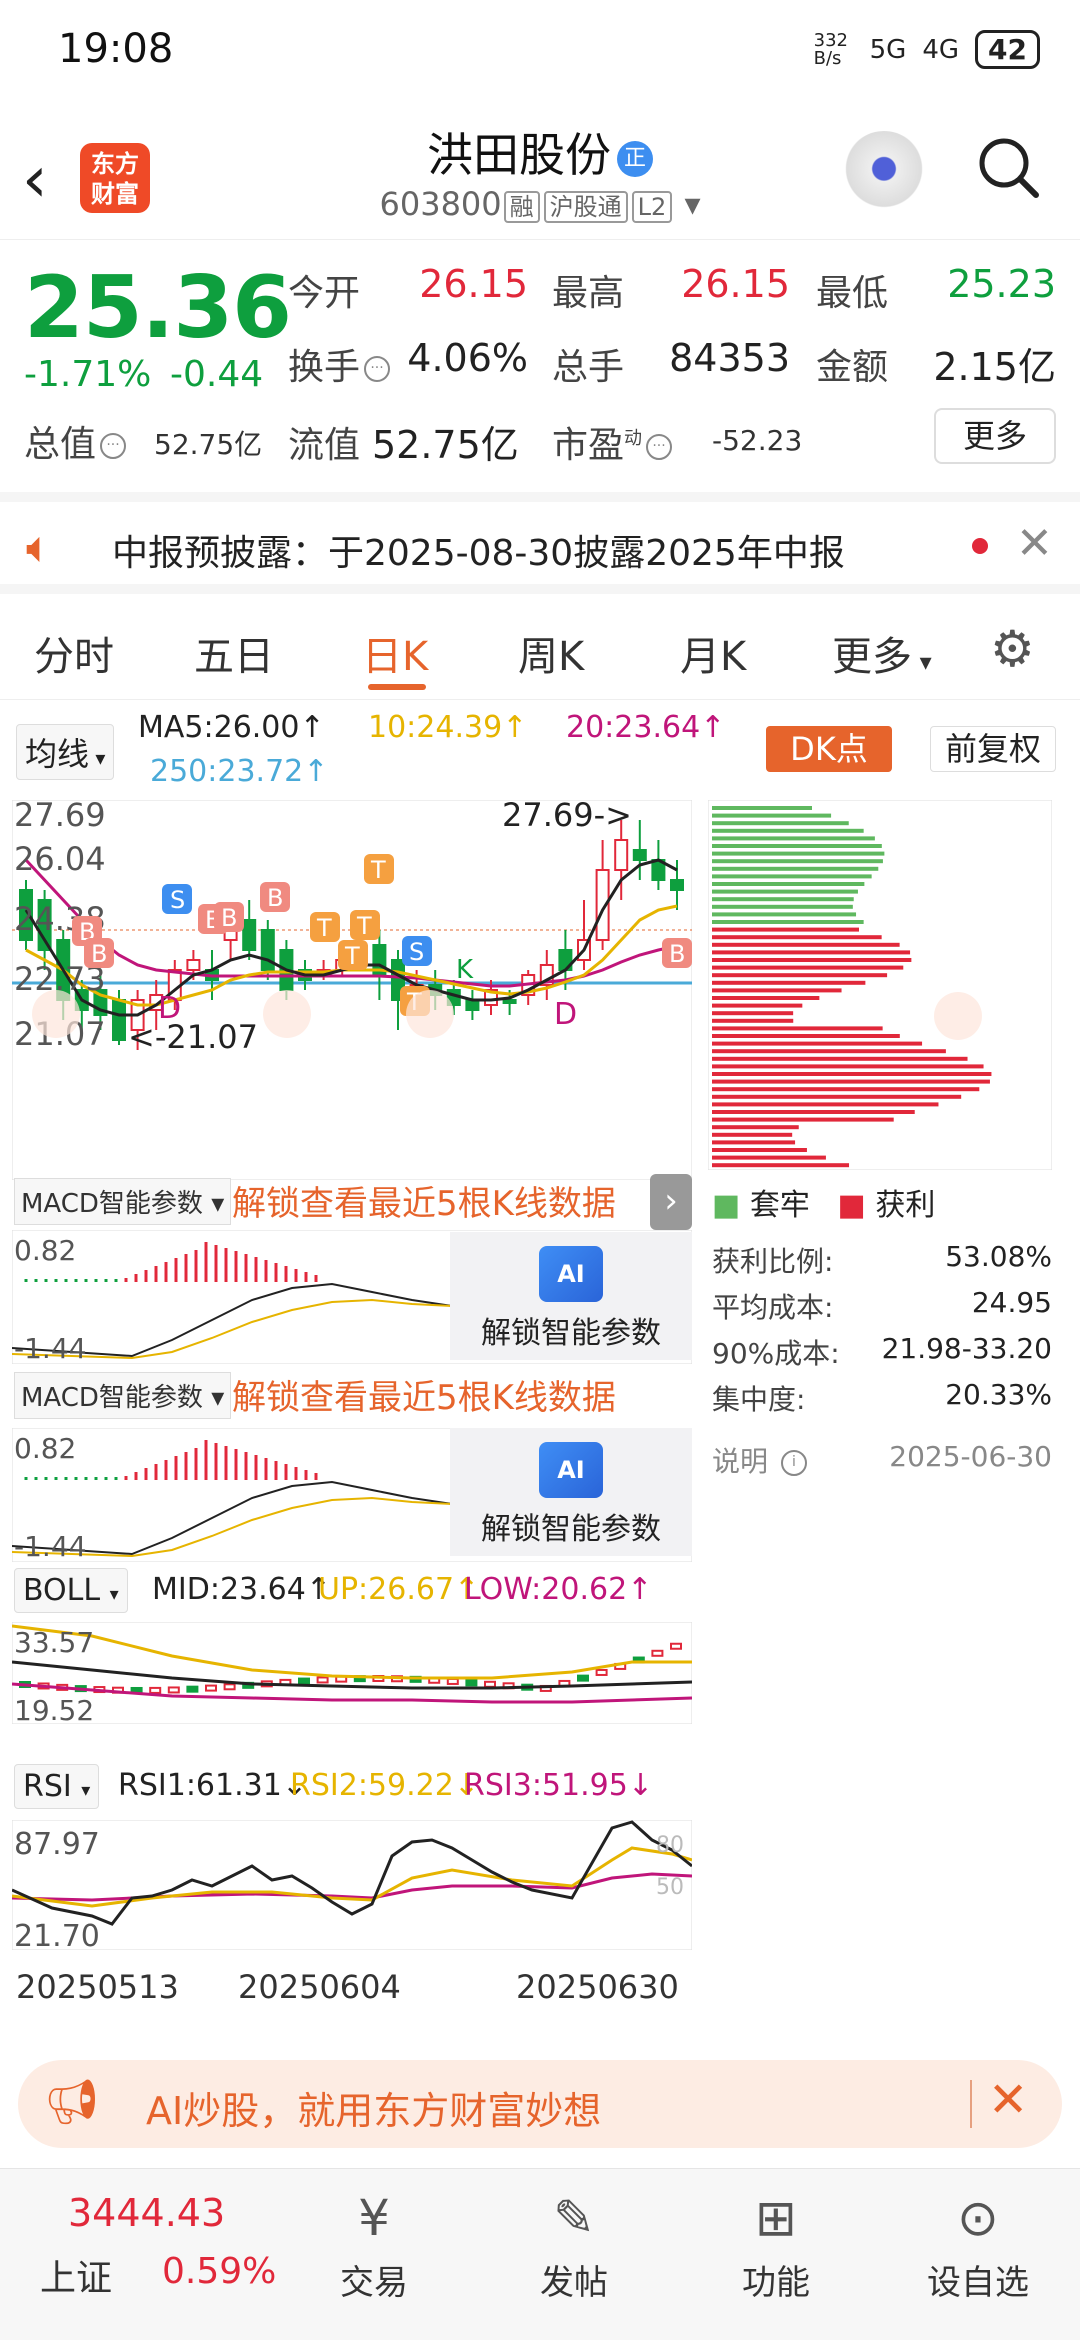 This screenshot has height=2340, width=1080. I want to click on macd2-tip: 解锁查看最近5根K线数据, so click(424, 1394).